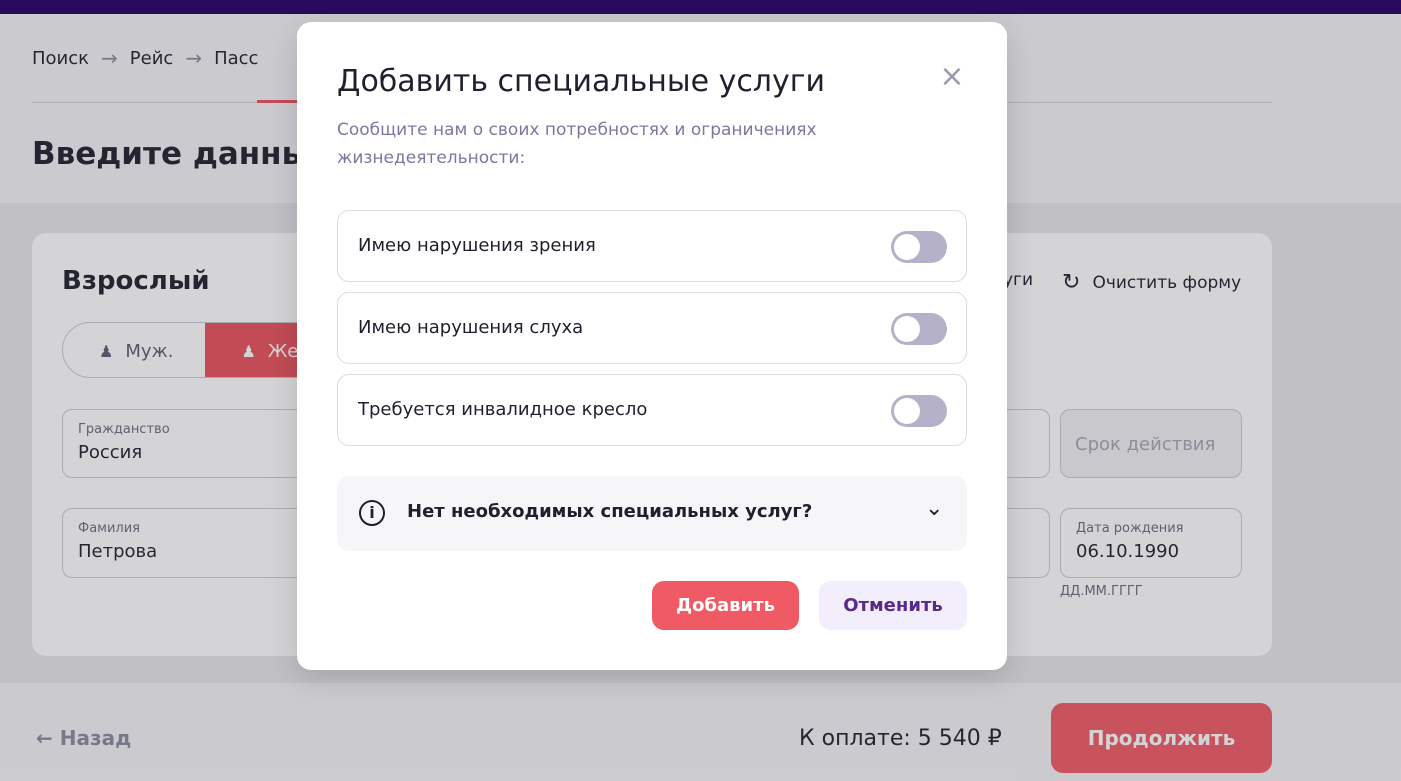  I want to click on top-bar, so click(700, 7).